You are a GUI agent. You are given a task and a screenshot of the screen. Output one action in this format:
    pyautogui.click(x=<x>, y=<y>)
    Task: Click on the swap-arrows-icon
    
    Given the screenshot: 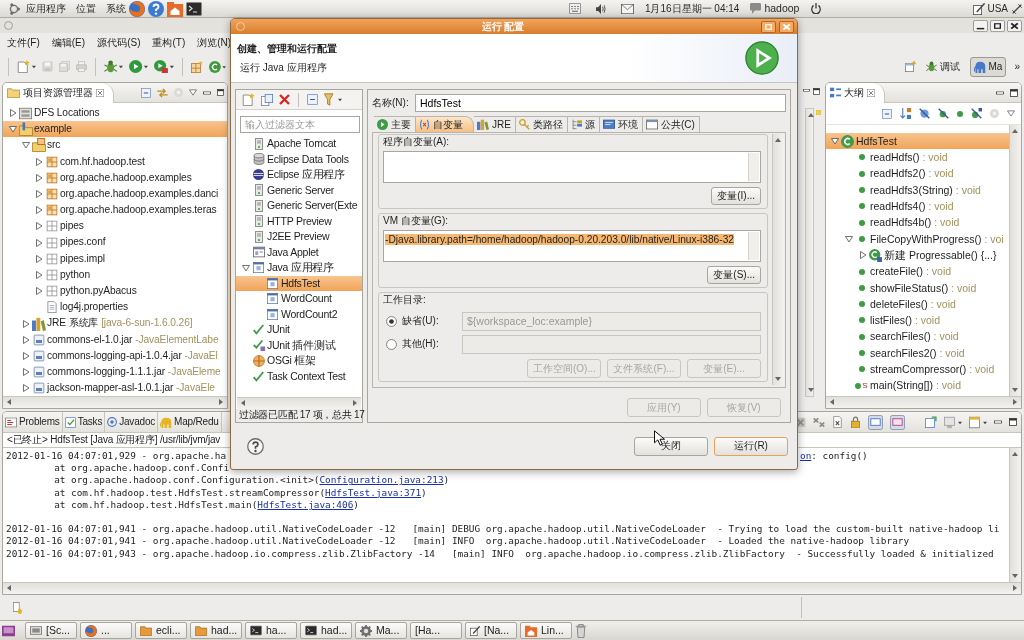 What is the action you would take?
    pyautogui.click(x=162, y=92)
    